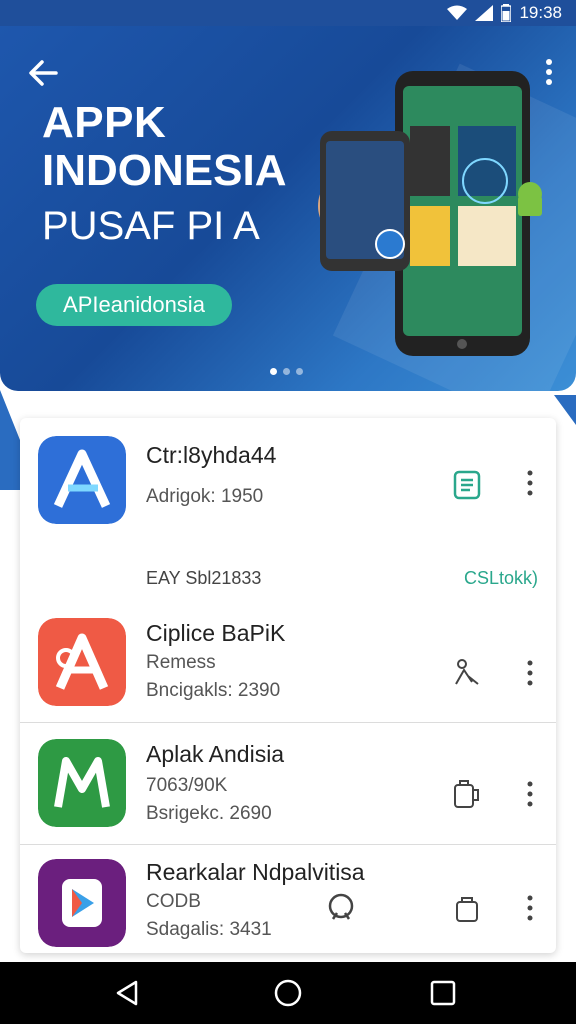 The width and height of the screenshot is (576, 1024). What do you see at coordinates (216, 633) in the screenshot?
I see `app-name: Ciplice BaPiK` at bounding box center [216, 633].